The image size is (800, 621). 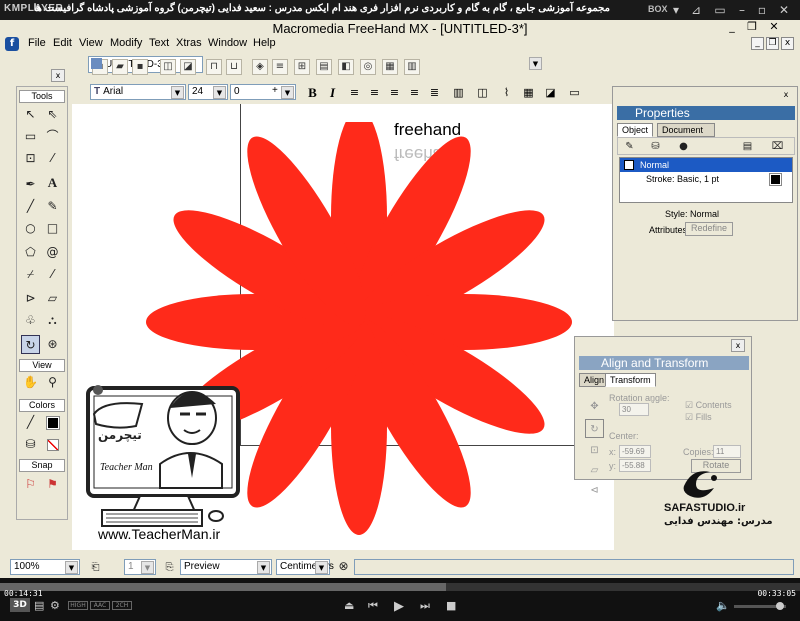 What do you see at coordinates (412, 67) in the screenshot?
I see `layers-icon: ▥` at bounding box center [412, 67].